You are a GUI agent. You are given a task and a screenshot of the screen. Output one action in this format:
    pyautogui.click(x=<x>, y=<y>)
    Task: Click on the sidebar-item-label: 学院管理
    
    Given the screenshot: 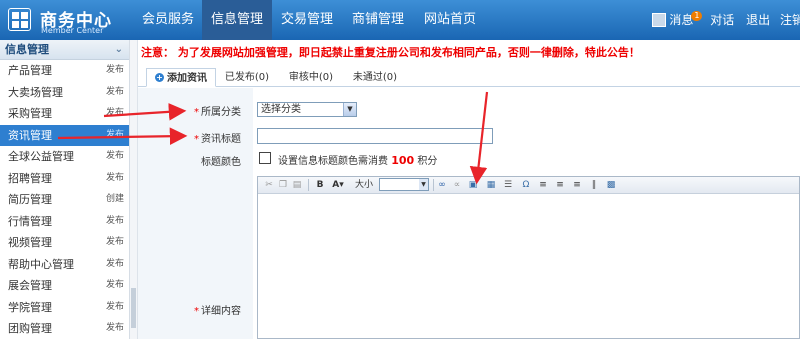 What is the action you would take?
    pyautogui.click(x=30, y=307)
    